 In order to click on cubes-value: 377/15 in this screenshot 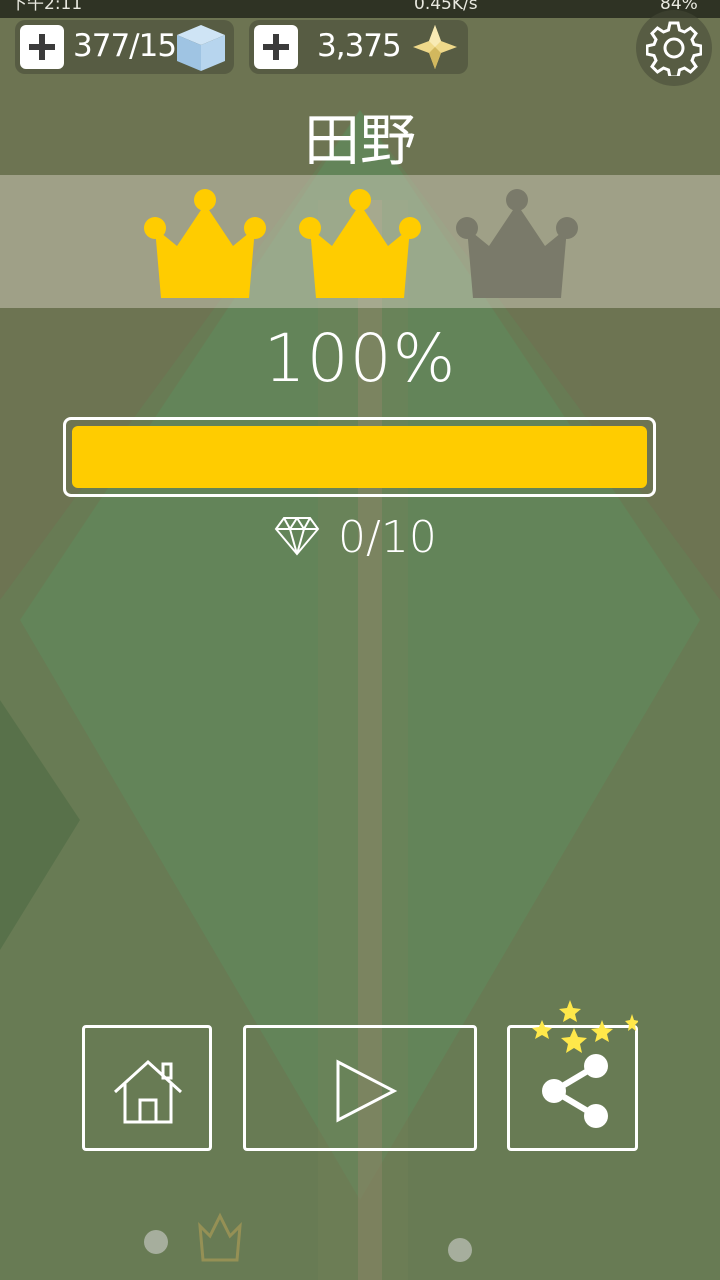, I will do `click(125, 46)`.